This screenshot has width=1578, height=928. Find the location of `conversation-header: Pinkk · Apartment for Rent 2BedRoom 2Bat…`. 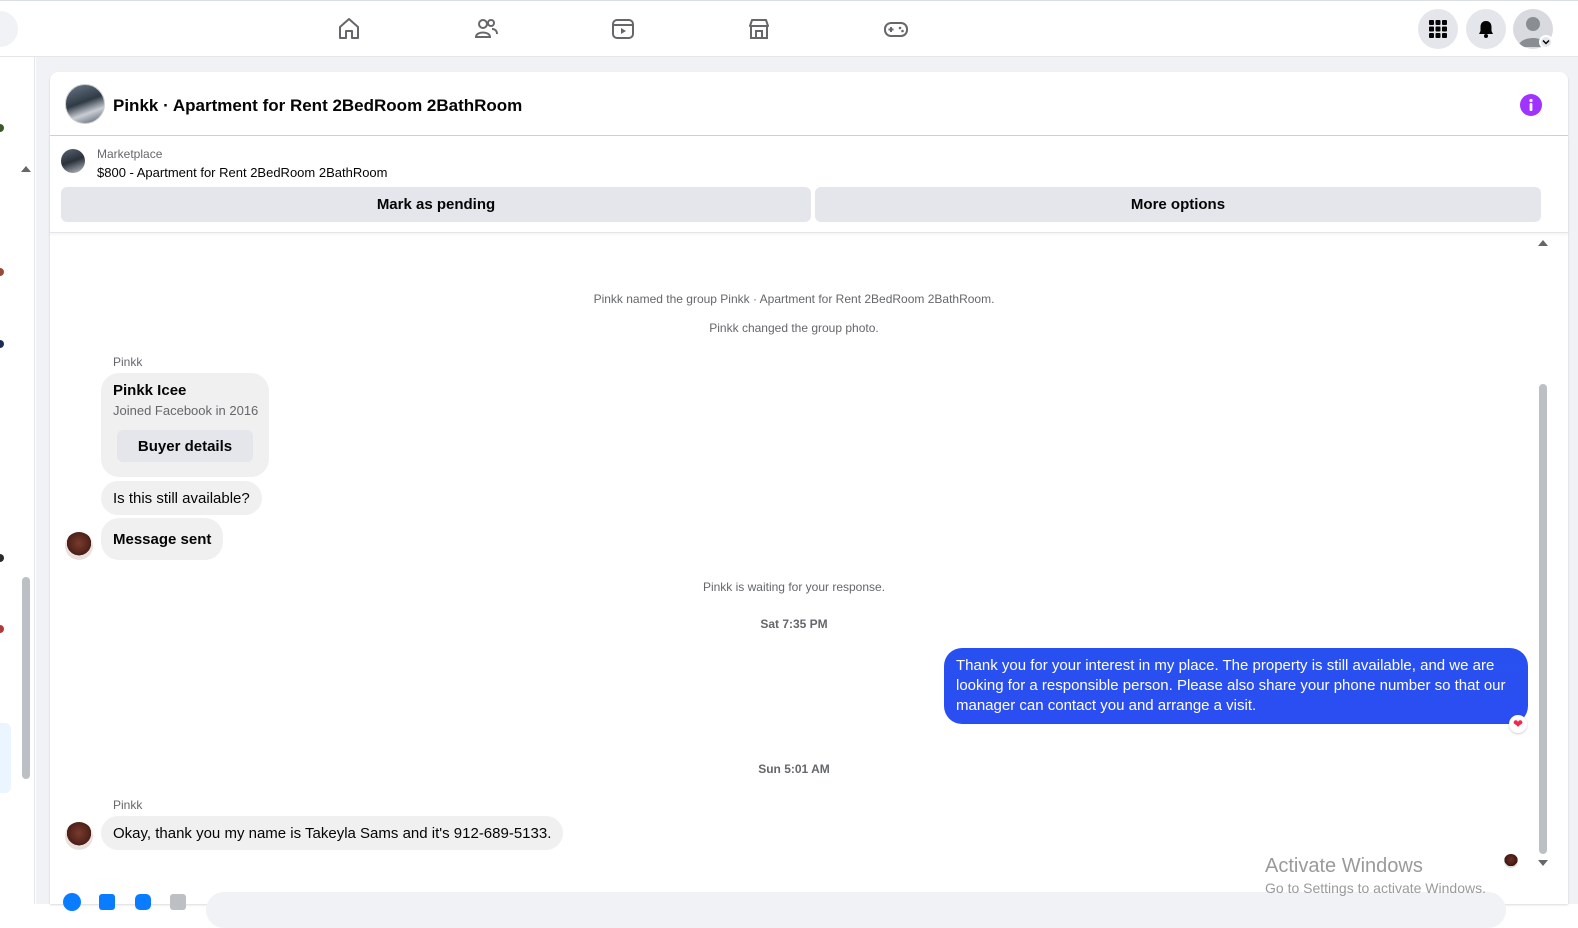

conversation-header: Pinkk · Apartment for Rent 2BedRoom 2Bat… is located at coordinates (809, 104).